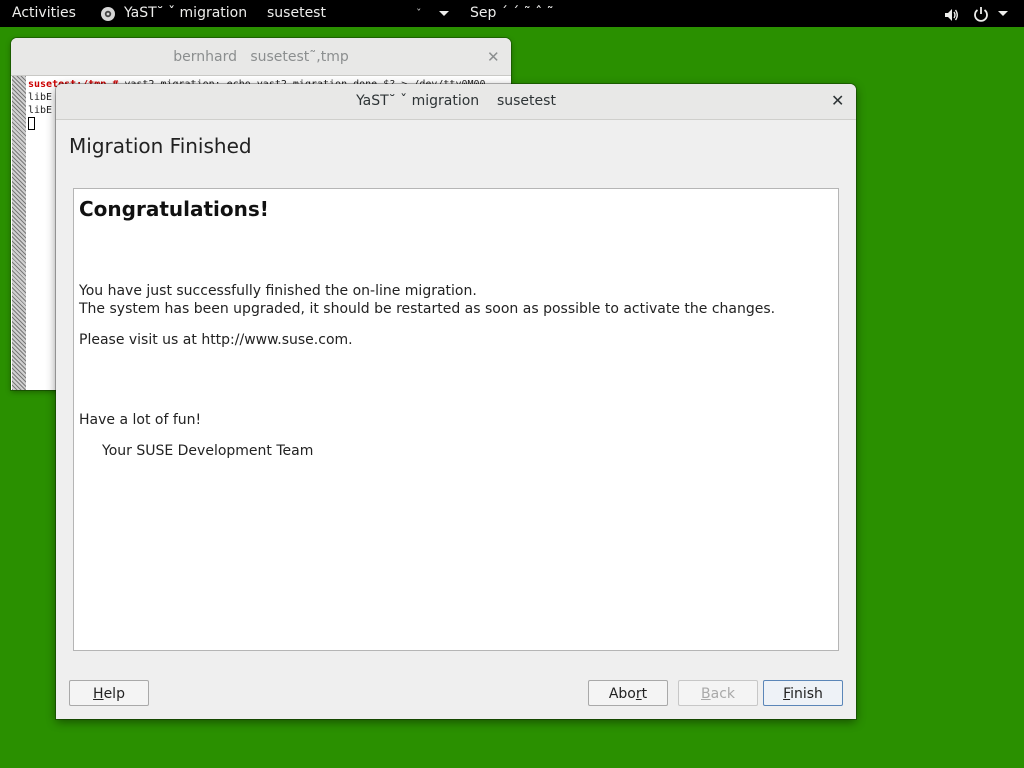 The image size is (1024, 768). I want to click on clock: Sep ˊ ˊ ˜ ˆ ˜, so click(512, 13).